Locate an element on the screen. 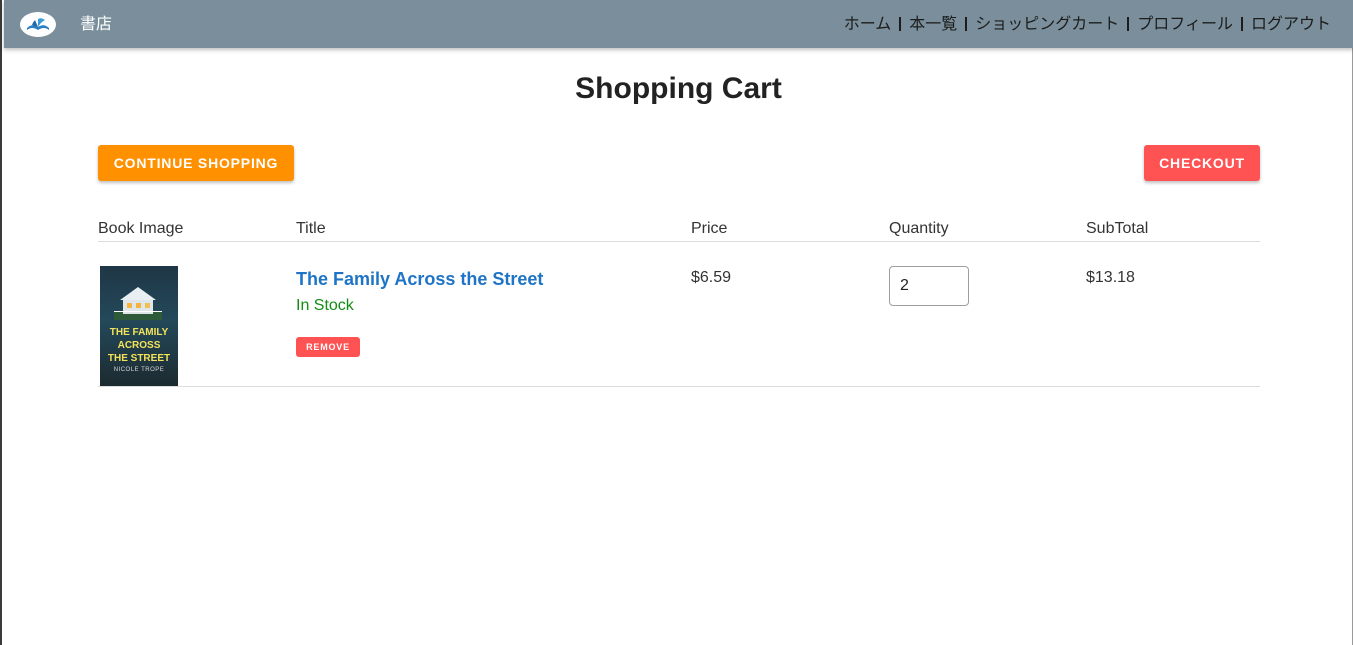 This screenshot has width=1353, height=645. cover-title-line: ACROSS is located at coordinates (139, 345).